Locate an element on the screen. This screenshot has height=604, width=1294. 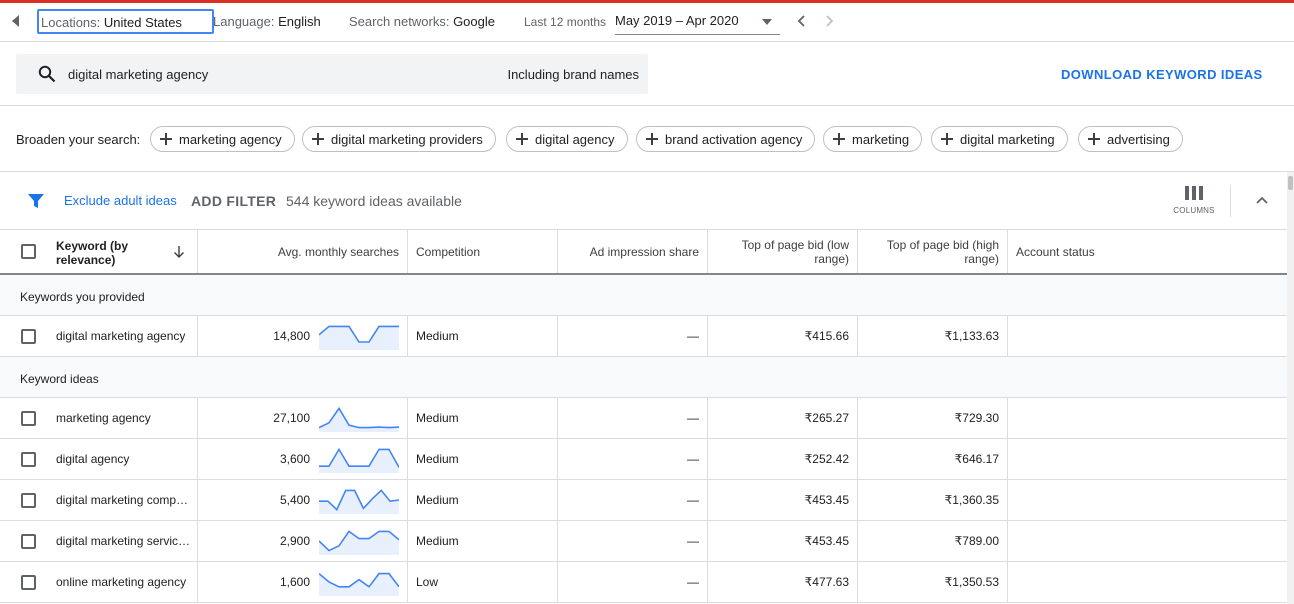
broaden-chip: digital marketing is located at coordinates (999, 139).